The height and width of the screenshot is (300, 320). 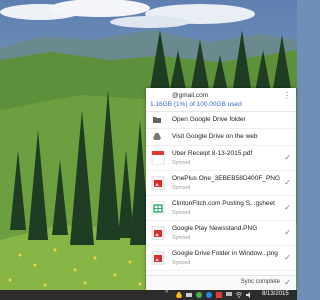 I want to click on drive-icon, so click(x=157, y=136).